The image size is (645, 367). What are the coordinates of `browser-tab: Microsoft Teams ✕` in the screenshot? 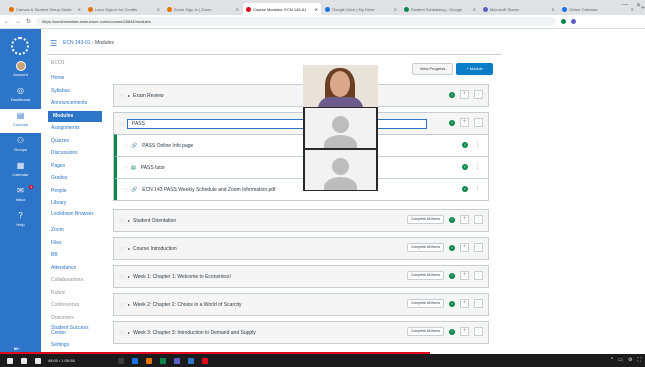 It's located at (519, 9).